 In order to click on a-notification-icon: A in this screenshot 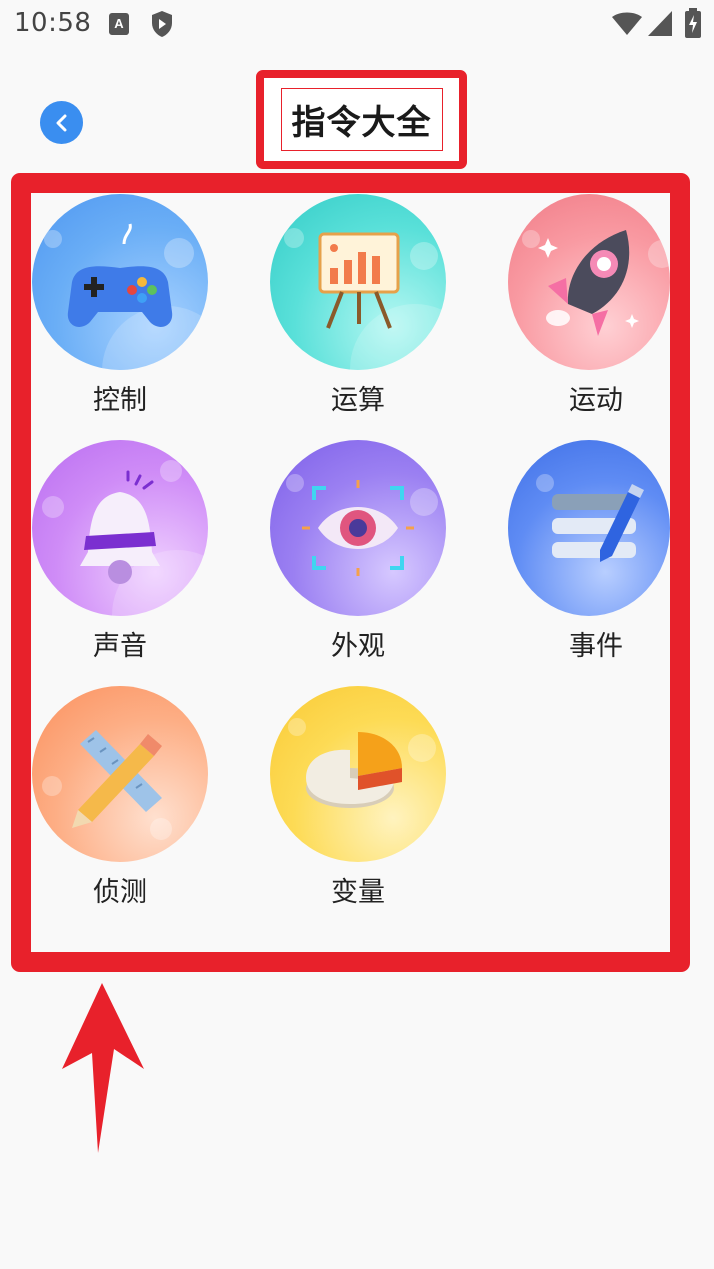, I will do `click(119, 24)`.